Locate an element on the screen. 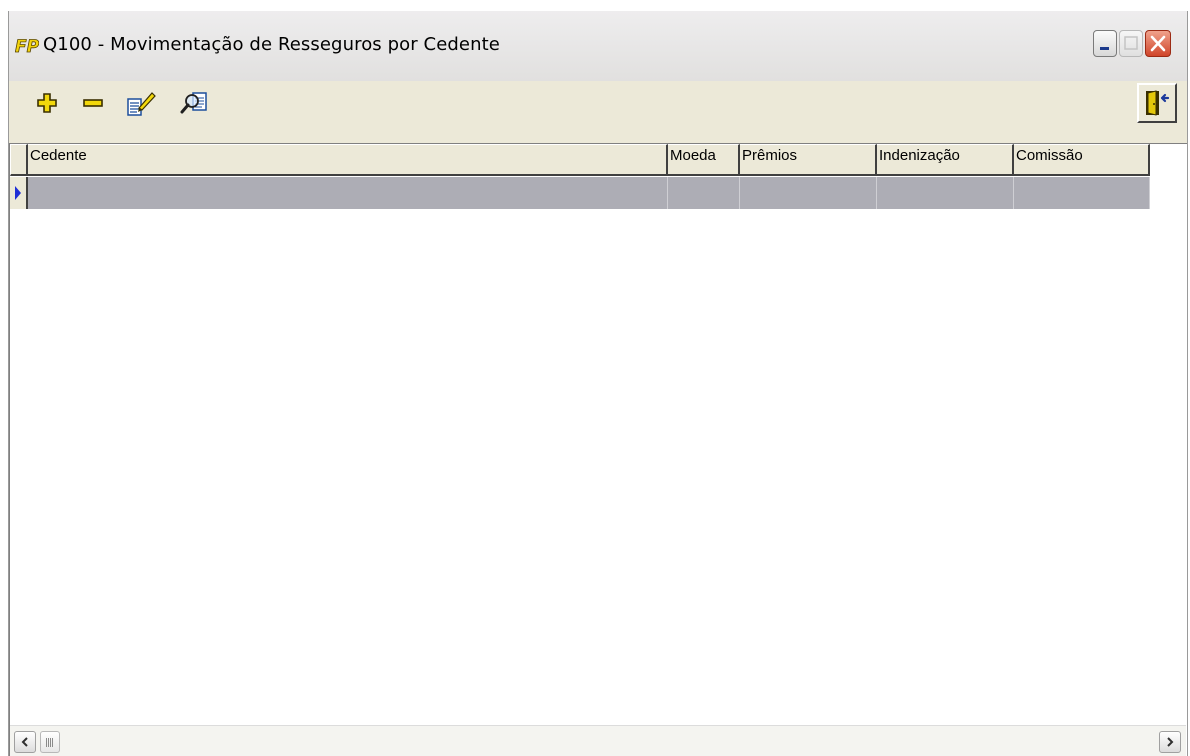 This screenshot has width=1190, height=756. maximize-icon is located at coordinates (1131, 43).